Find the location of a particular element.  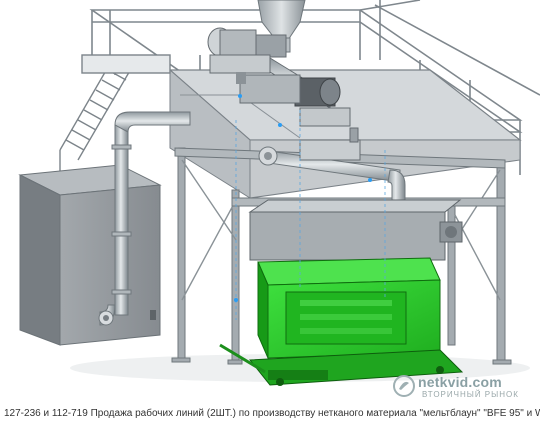

leaf-circle-icon is located at coordinates (404, 386).